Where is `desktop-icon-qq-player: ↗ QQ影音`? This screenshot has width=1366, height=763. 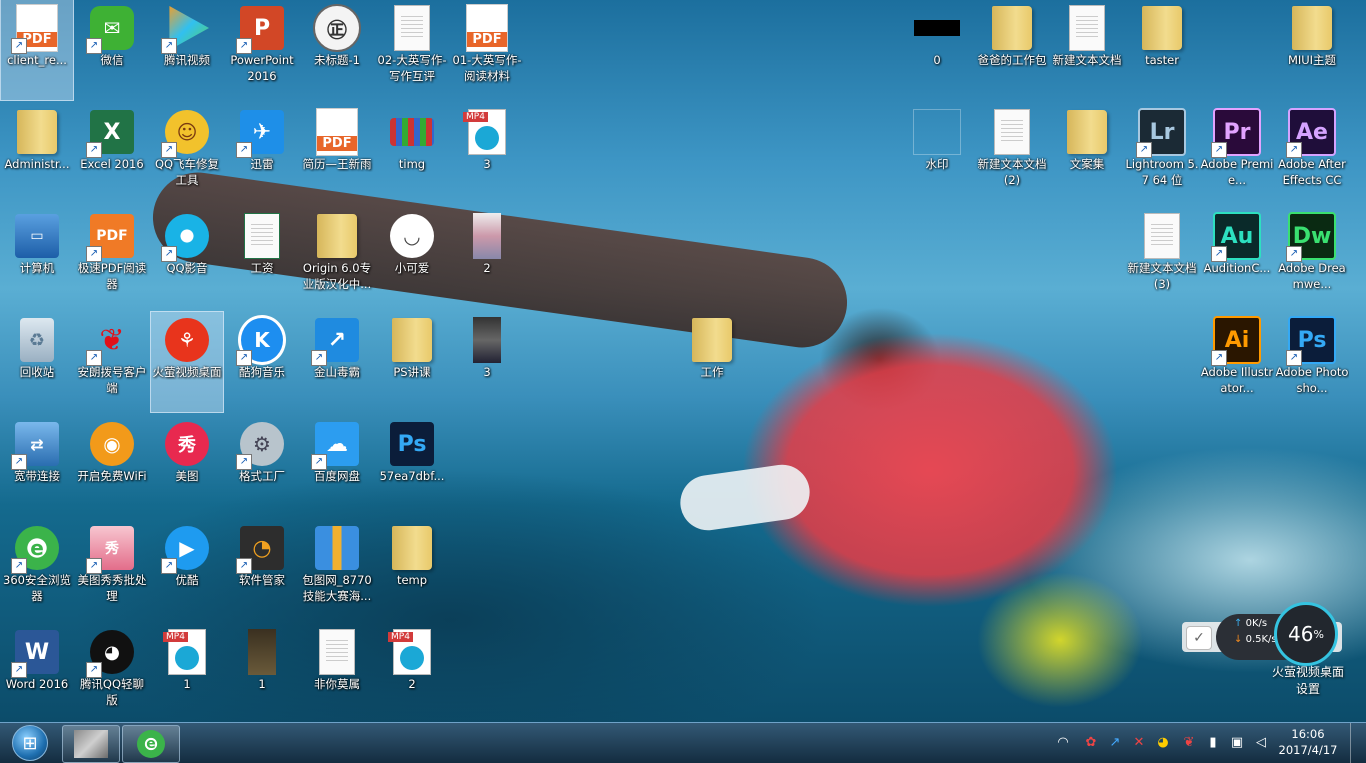
desktop-icon-qq-player: ↗ QQ影音 is located at coordinates (187, 258).